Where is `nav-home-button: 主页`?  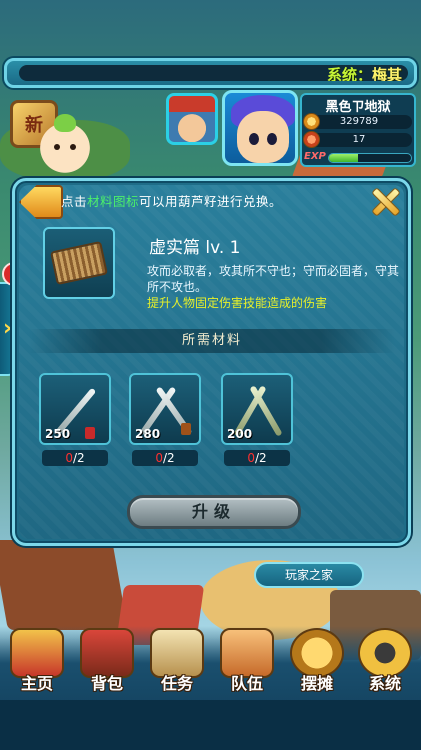
nav-home-button: 主页 is located at coordinates (37, 661).